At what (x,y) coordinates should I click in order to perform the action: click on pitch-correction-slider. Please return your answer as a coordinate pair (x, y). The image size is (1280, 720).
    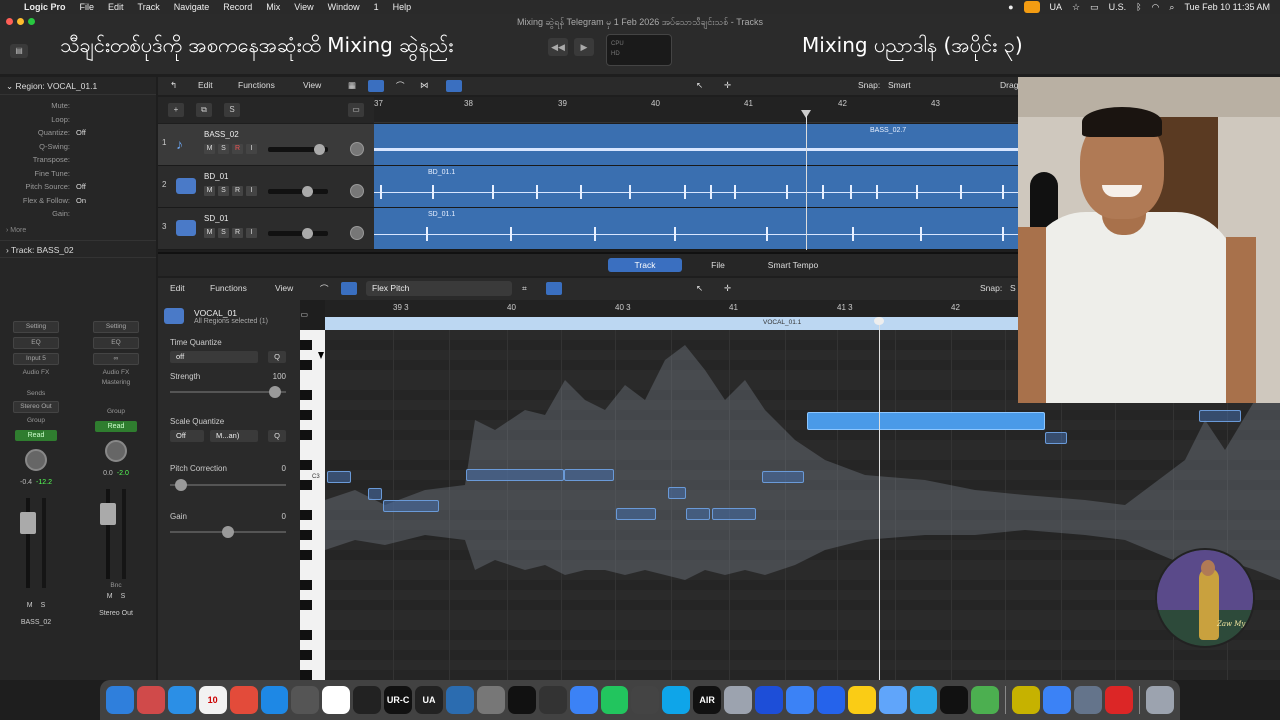
    Looking at the image, I should click on (228, 485).